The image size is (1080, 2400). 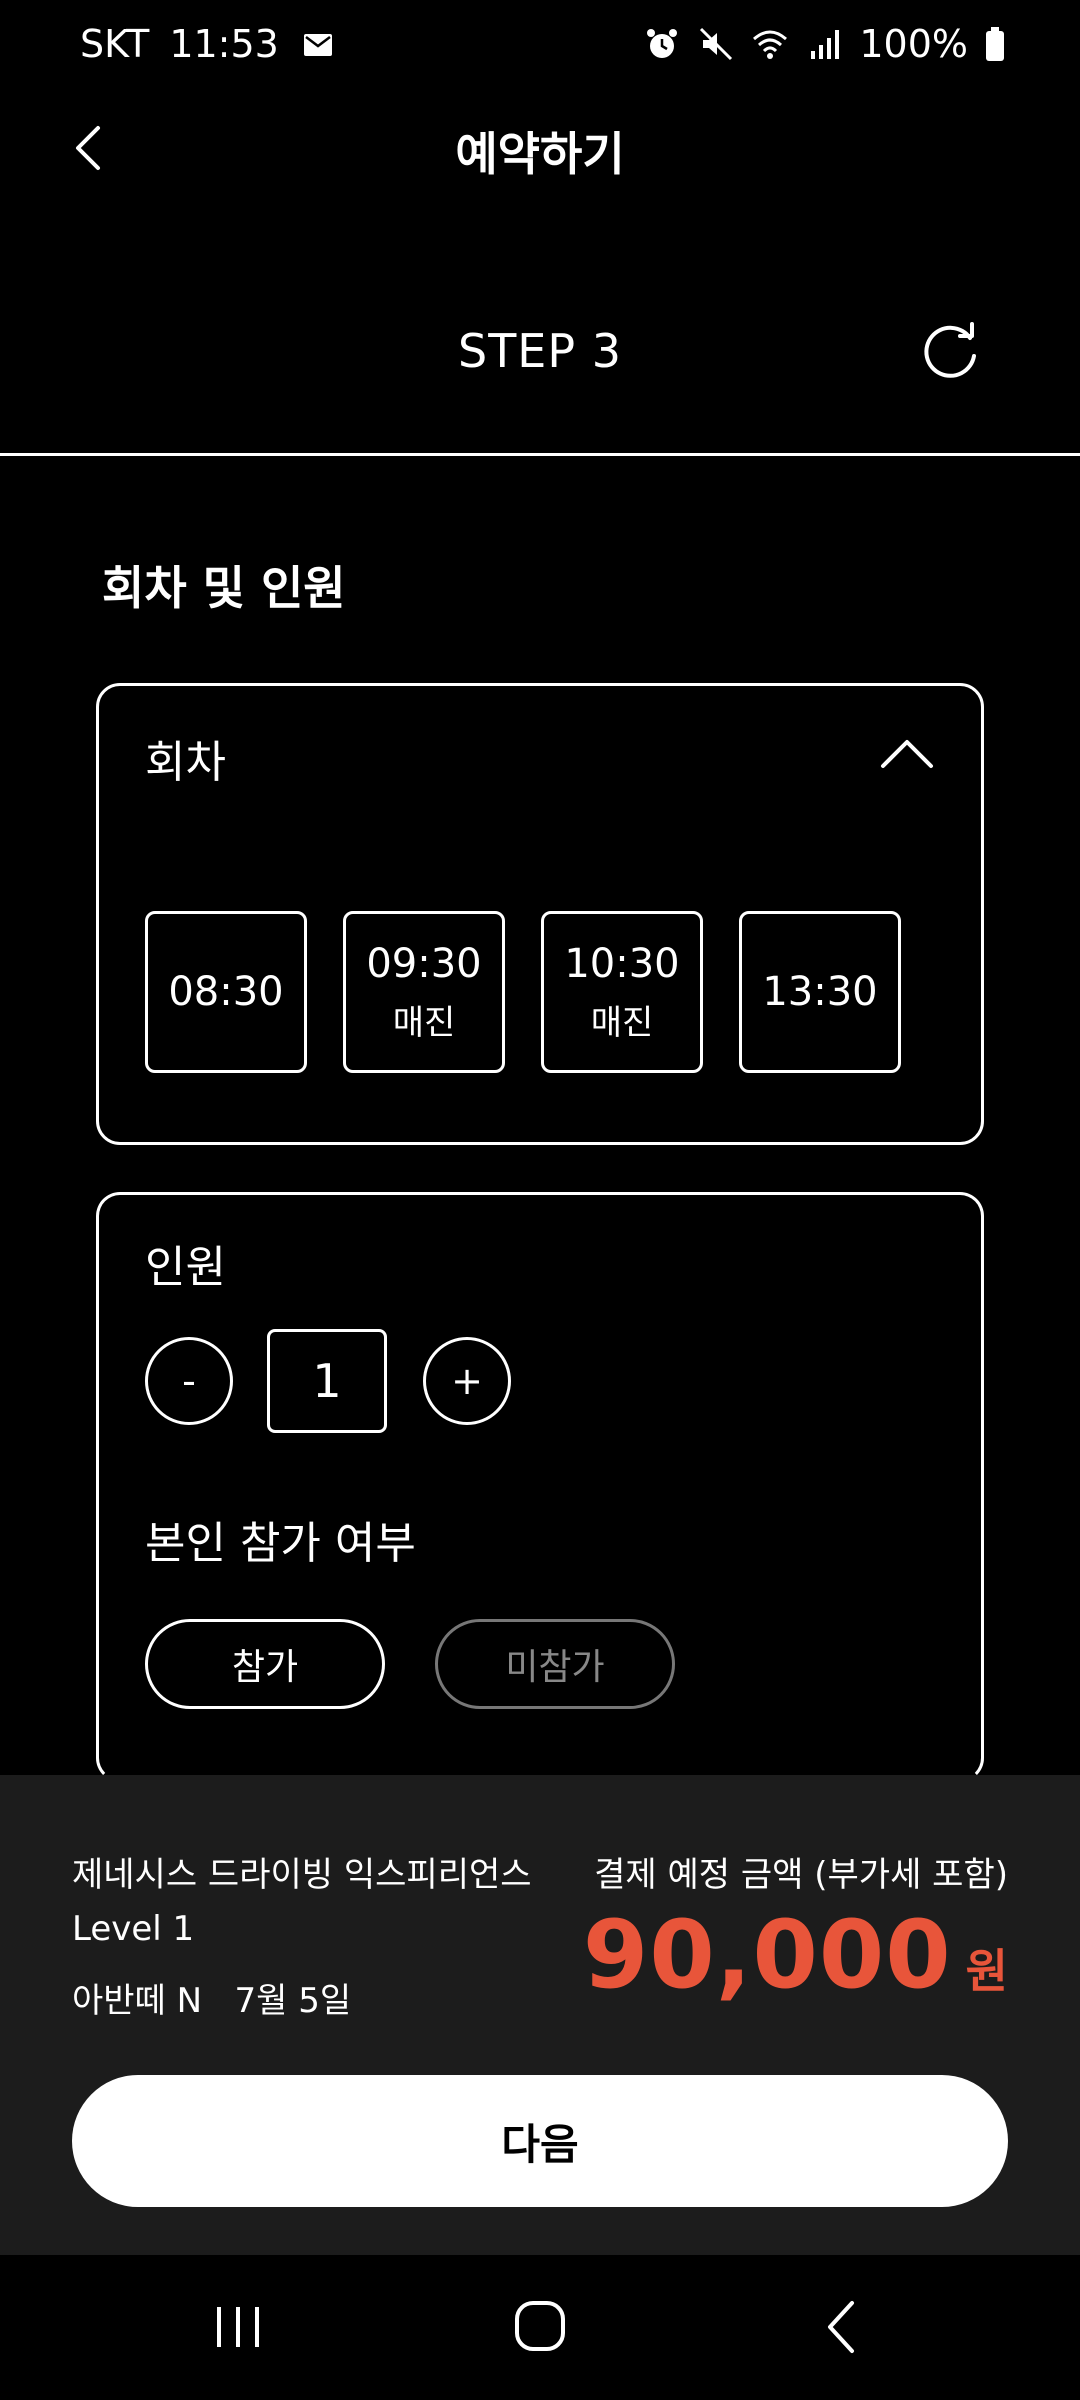 I want to click on time-slot-1030: 10:30 매진, so click(x=622, y=992).